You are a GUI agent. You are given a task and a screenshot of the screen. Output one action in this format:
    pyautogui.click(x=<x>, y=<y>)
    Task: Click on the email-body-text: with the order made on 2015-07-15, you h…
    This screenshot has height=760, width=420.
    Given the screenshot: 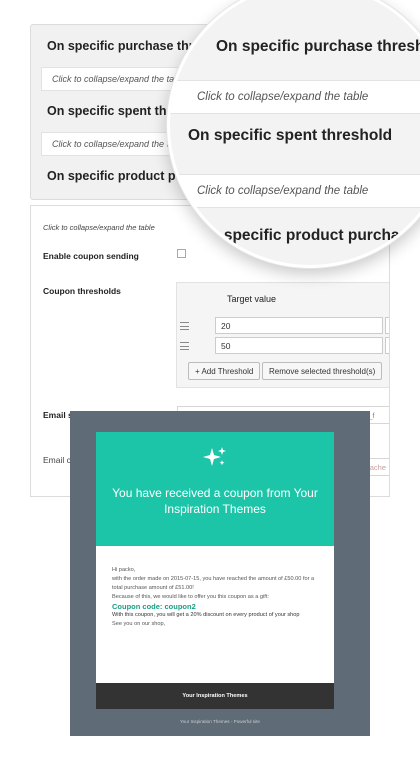 What is the action you would take?
    pyautogui.click(x=213, y=583)
    